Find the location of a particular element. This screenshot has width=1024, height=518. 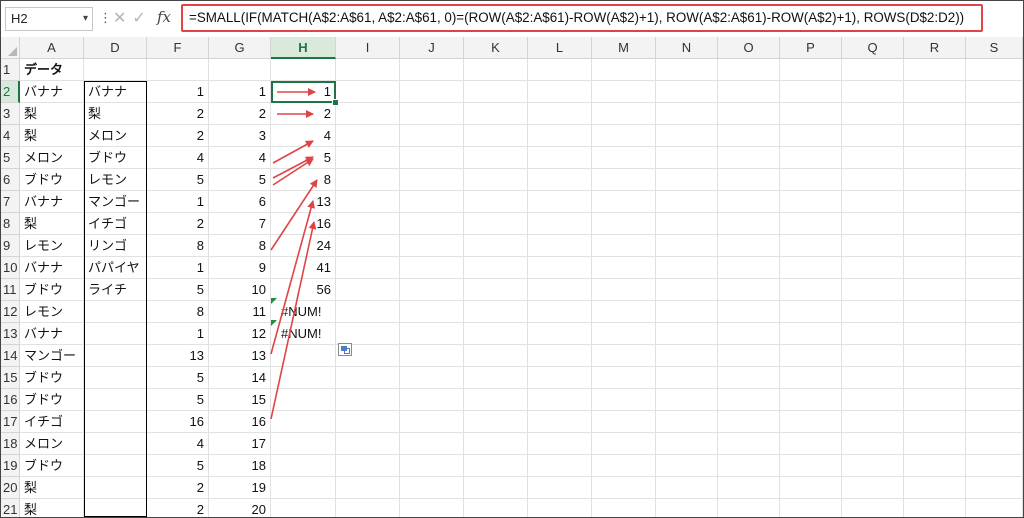

cell-i1 is located at coordinates (368, 70).